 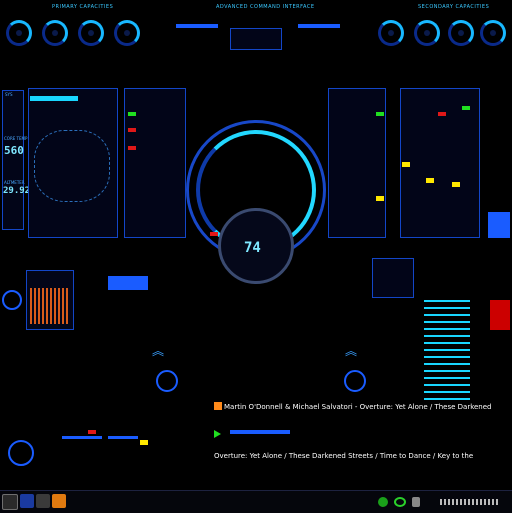 What do you see at coordinates (357, 163) in the screenshot?
I see `right-bar-list` at bounding box center [357, 163].